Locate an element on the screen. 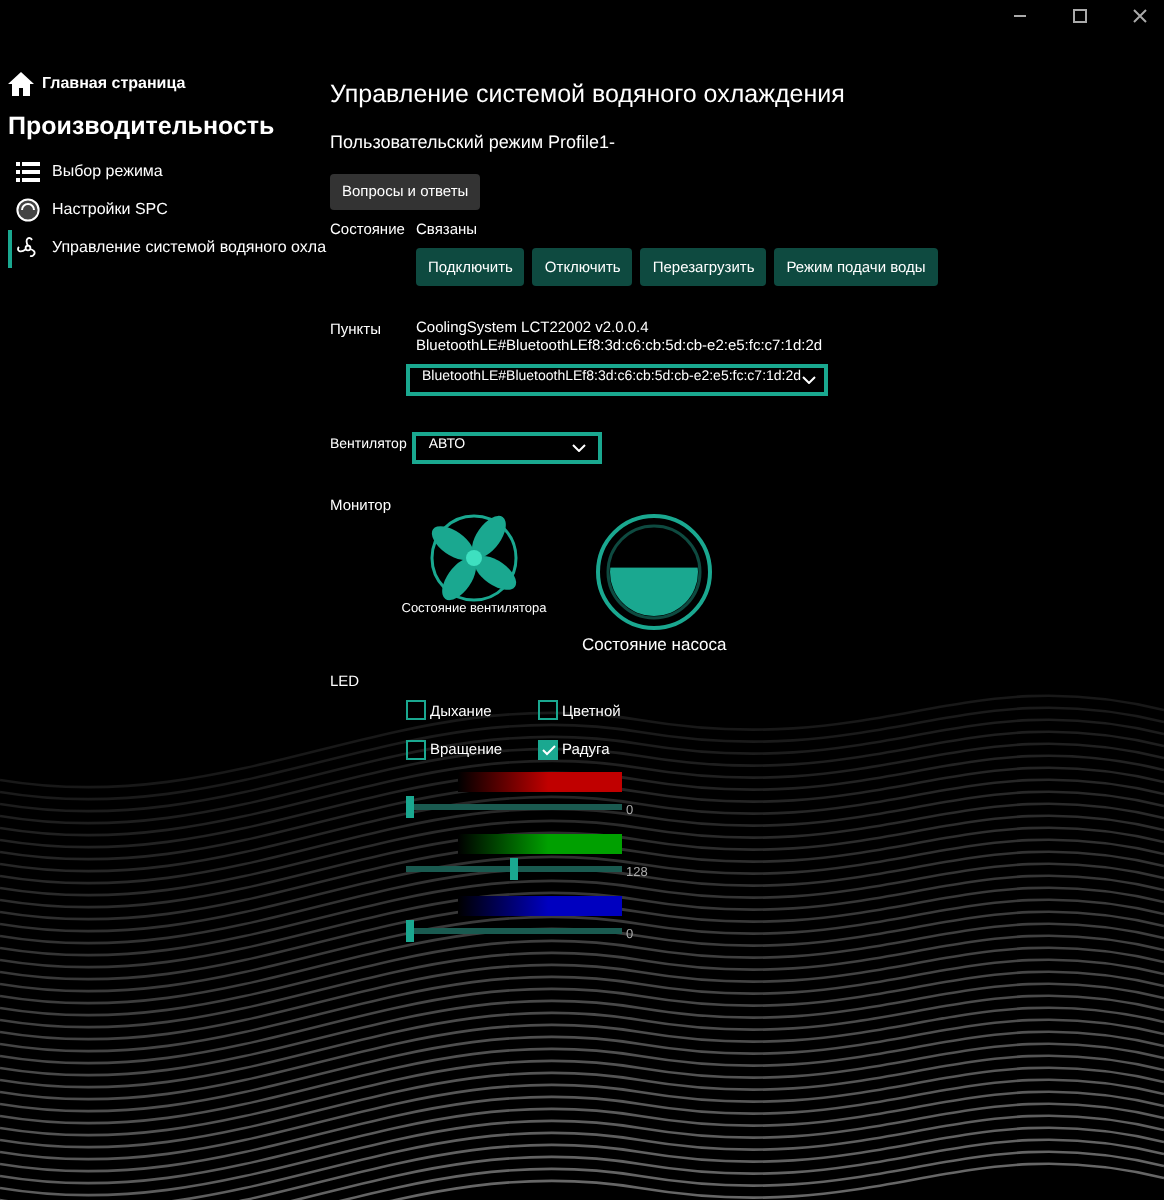 This screenshot has height=1200, width=1164. pump-caption: Состояние насоса is located at coordinates (654, 644).